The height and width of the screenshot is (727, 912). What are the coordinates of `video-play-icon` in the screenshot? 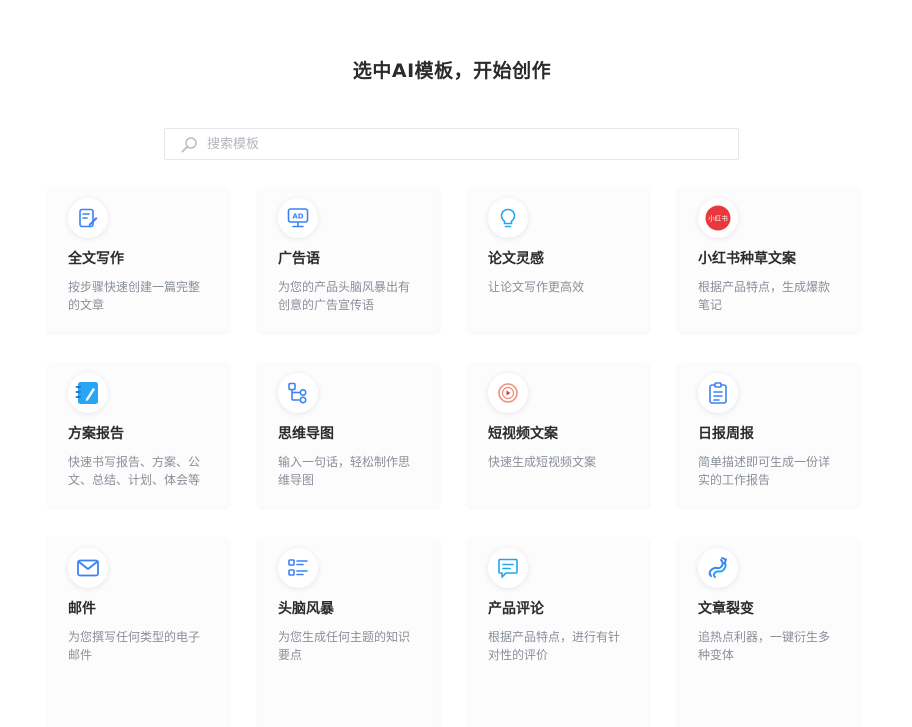 It's located at (508, 393).